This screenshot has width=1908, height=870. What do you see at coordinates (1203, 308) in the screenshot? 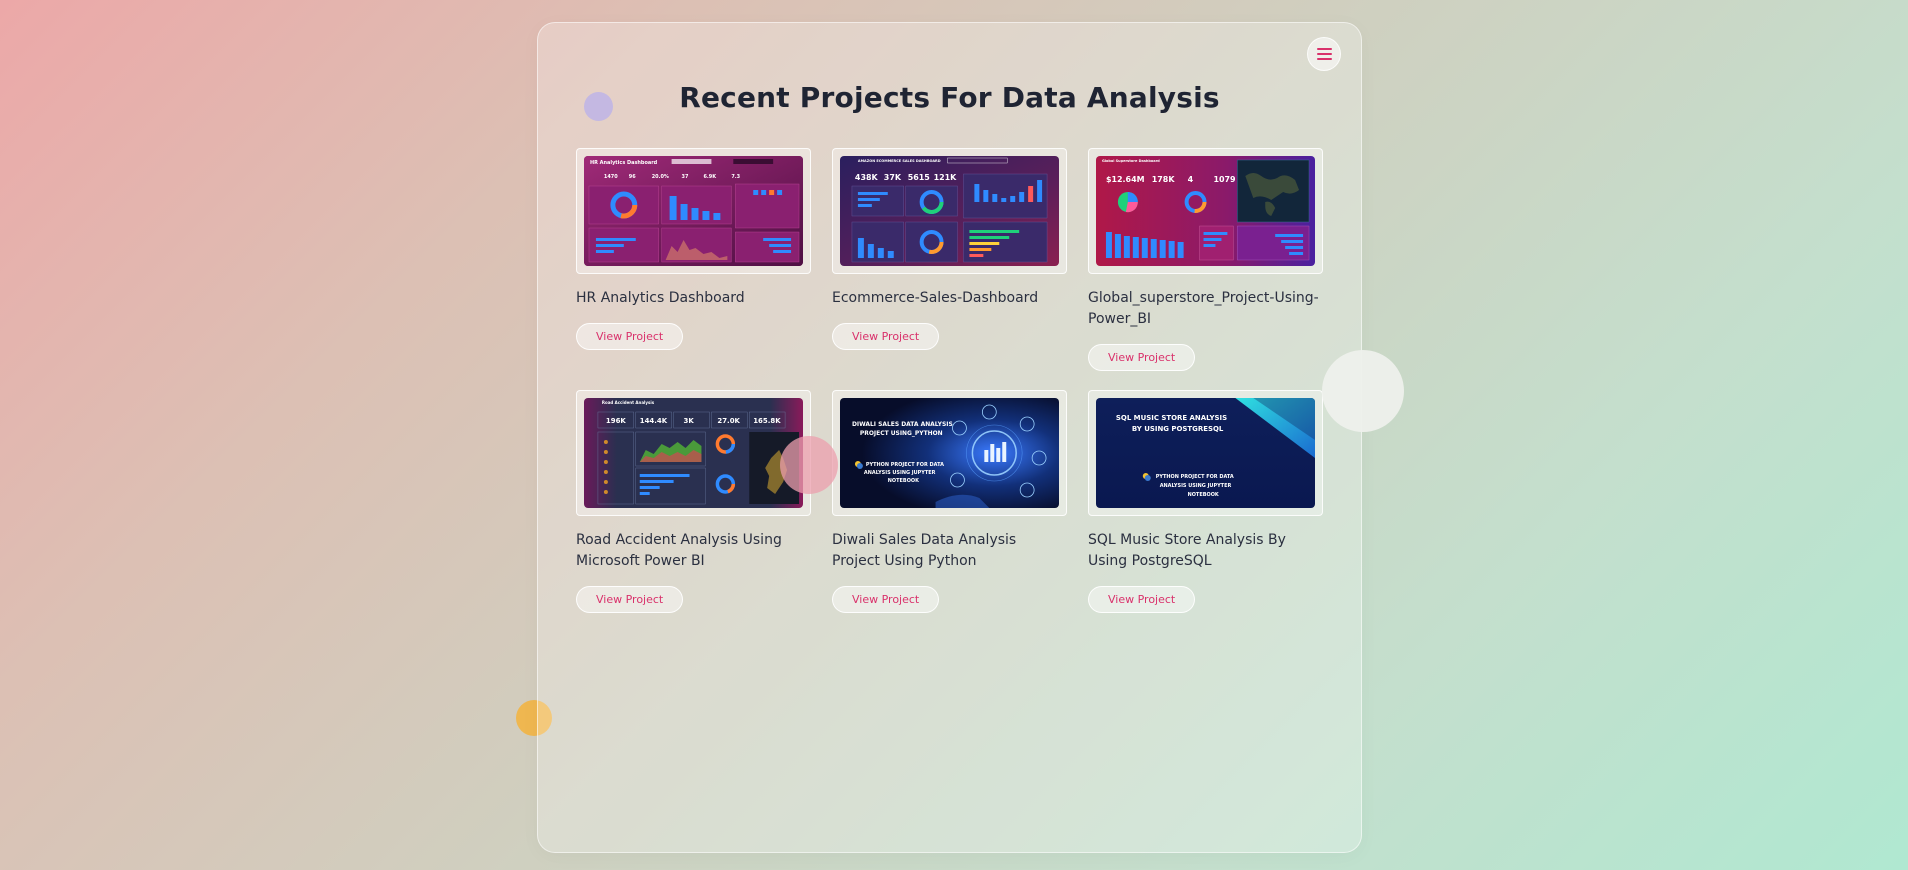
I see `project-name: Global_superstore_Project-Using-Power_BI` at bounding box center [1203, 308].